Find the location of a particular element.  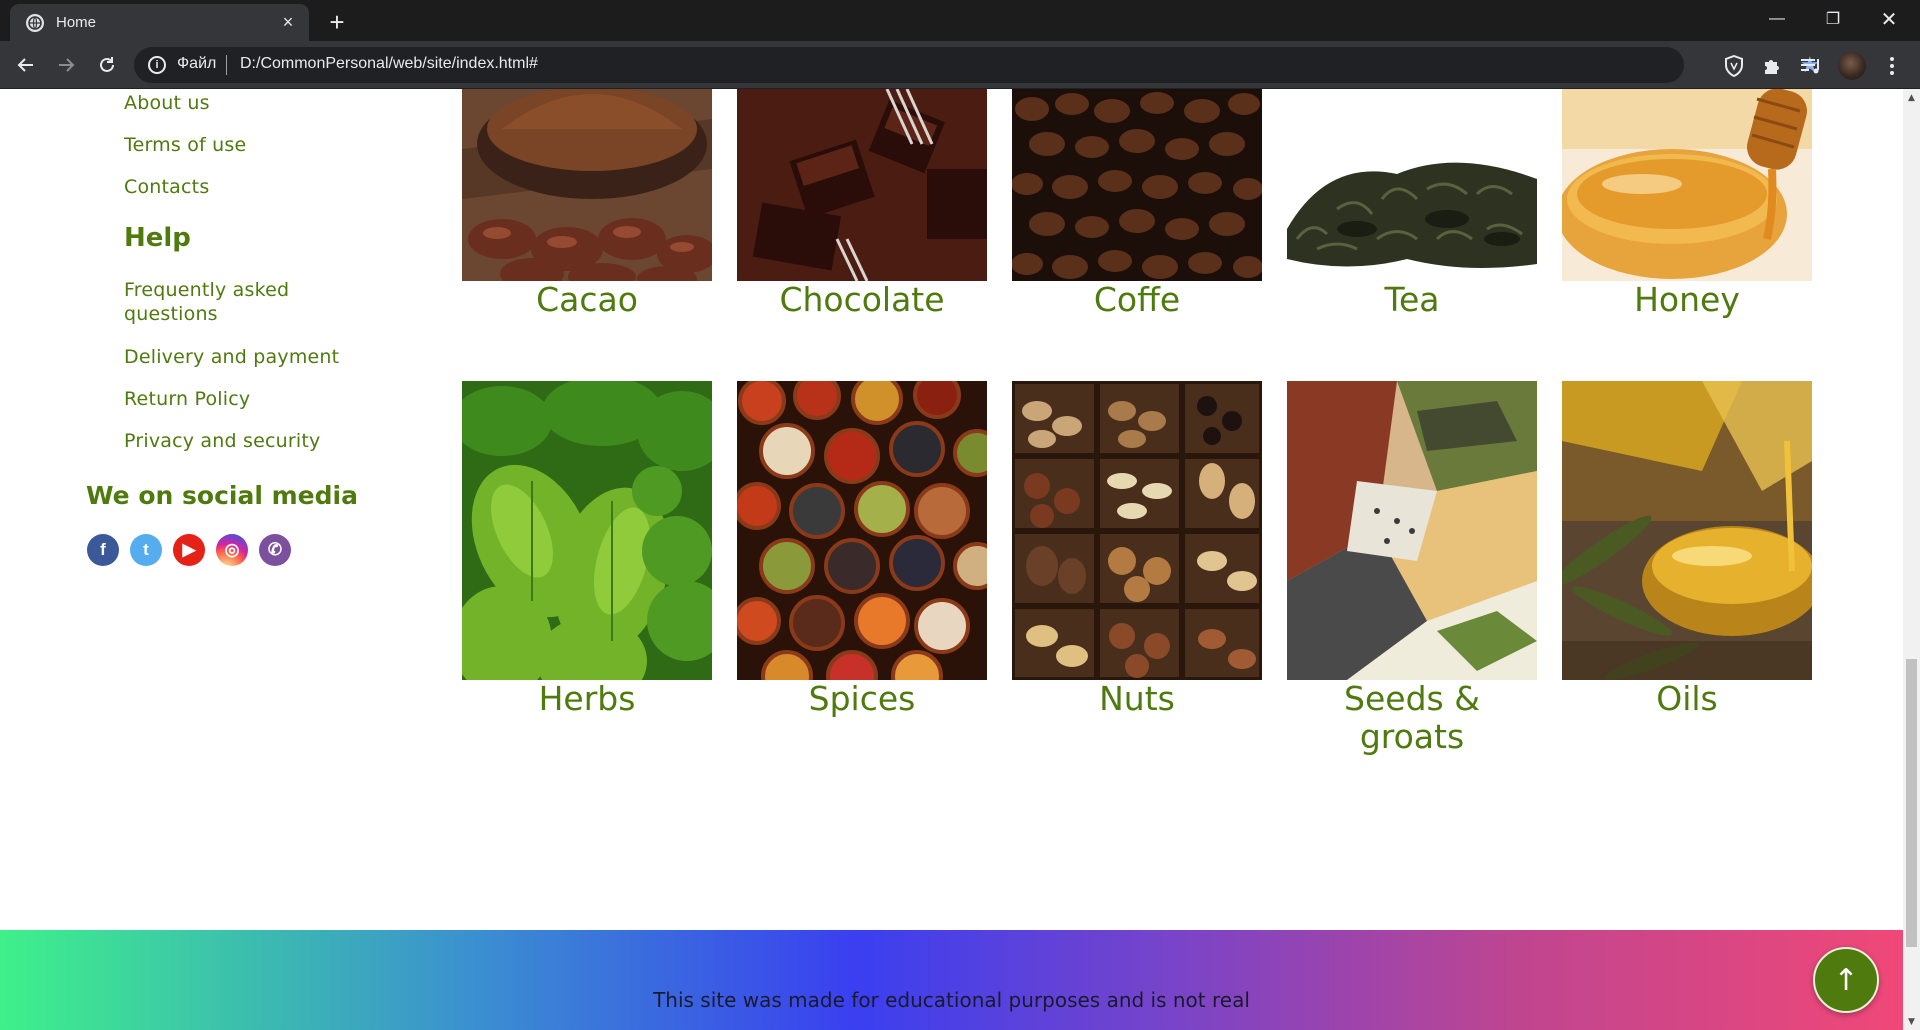

product-card-coffee: Coffe is located at coordinates (1137, 204).